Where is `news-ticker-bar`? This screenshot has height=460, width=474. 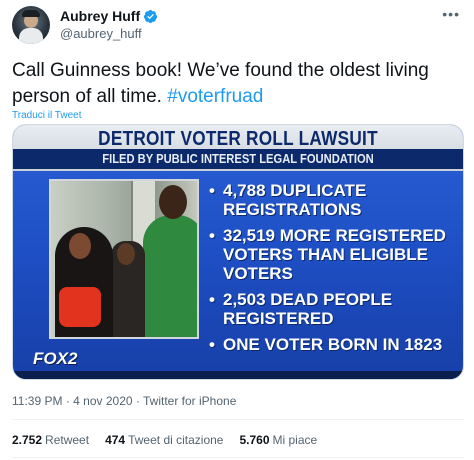 news-ticker-bar is located at coordinates (238, 375).